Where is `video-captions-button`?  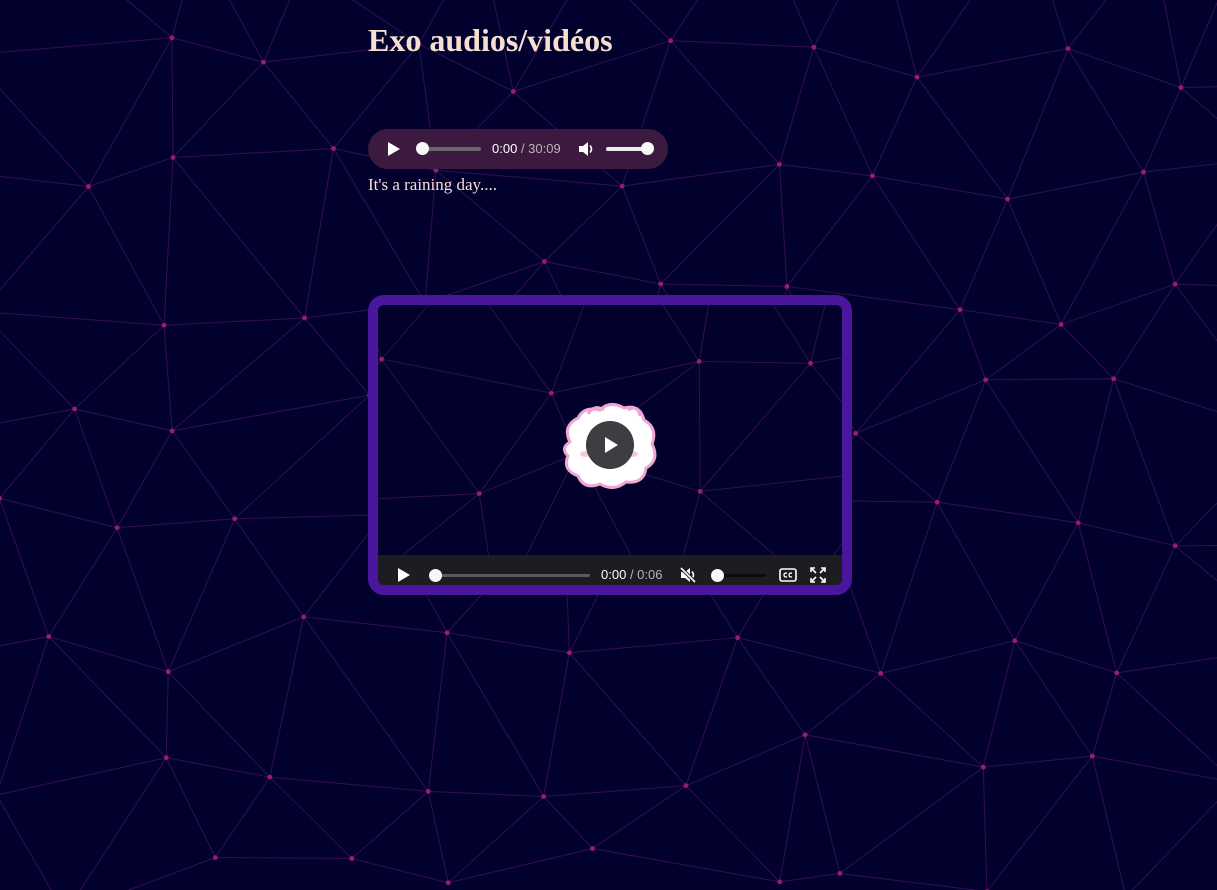 video-captions-button is located at coordinates (788, 575).